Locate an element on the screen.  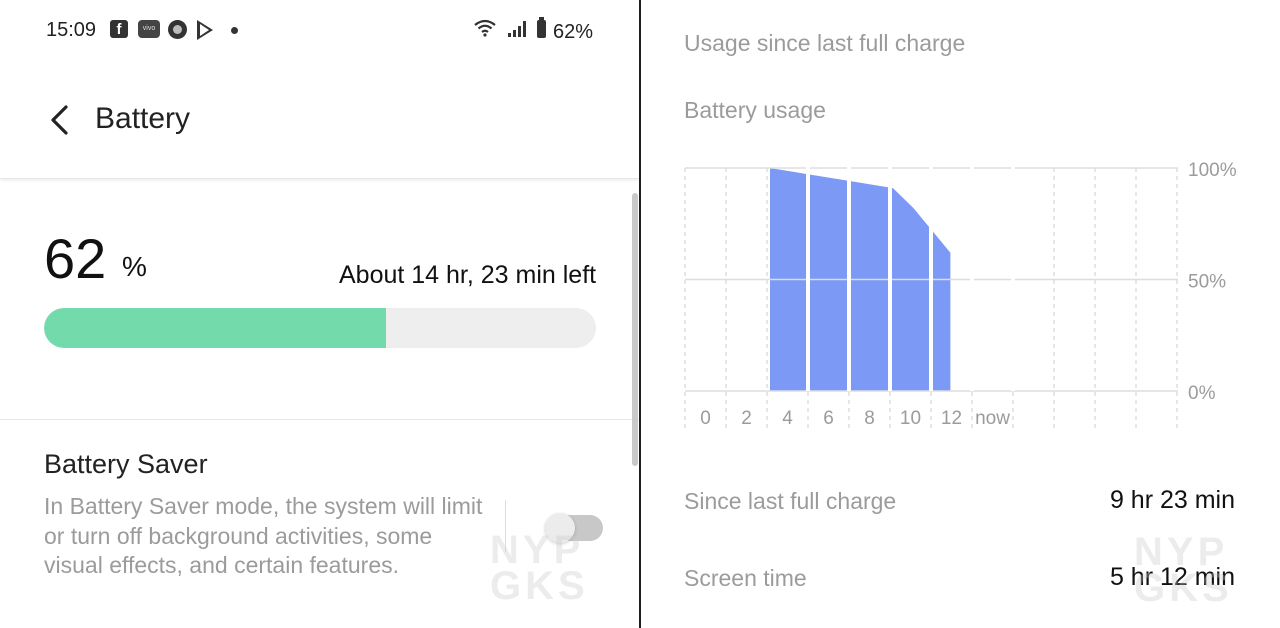
photos-icon is located at coordinates (177, 29).